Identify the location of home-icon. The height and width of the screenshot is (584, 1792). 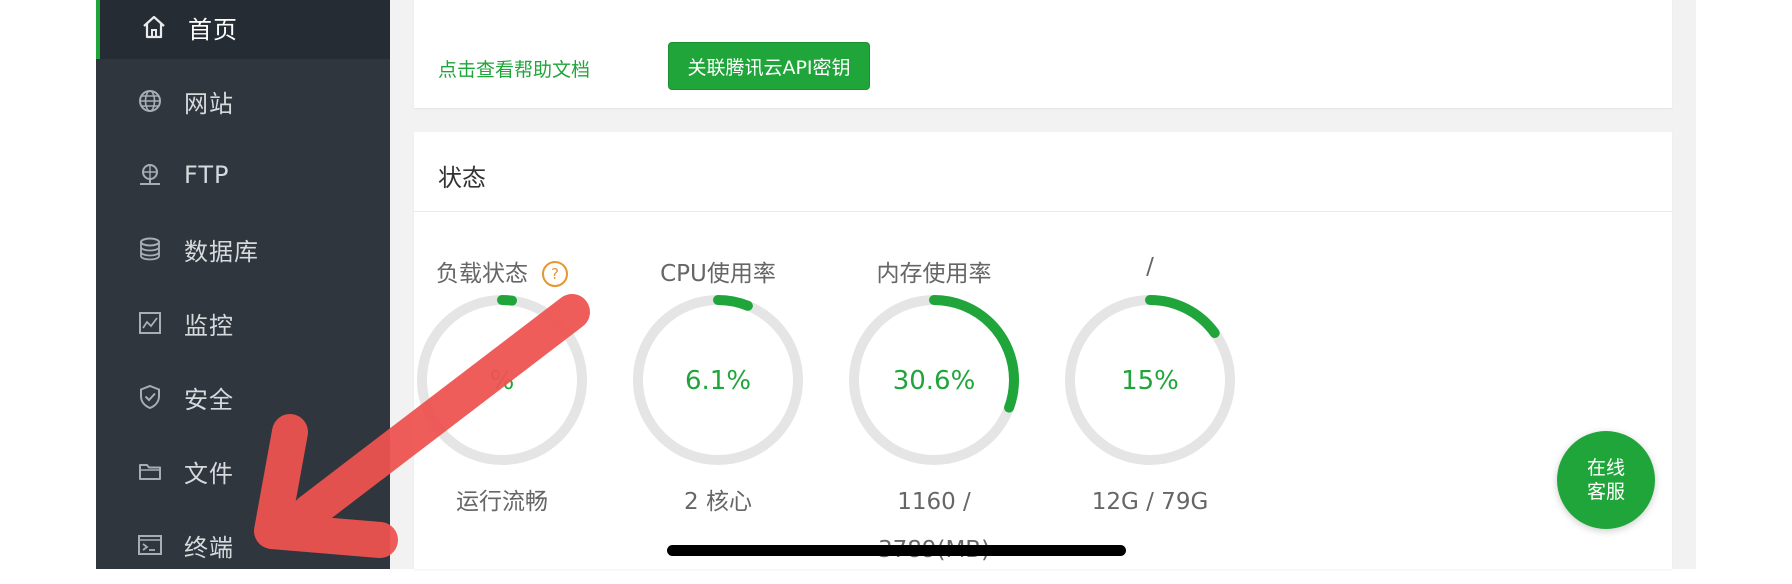
(154, 27).